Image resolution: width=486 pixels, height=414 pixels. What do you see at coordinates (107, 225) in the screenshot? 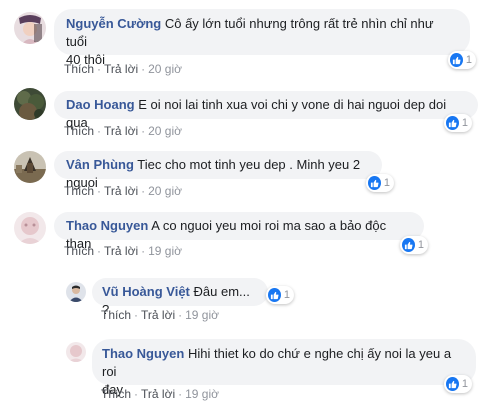
I see `comment-author: Thao Nguyen` at bounding box center [107, 225].